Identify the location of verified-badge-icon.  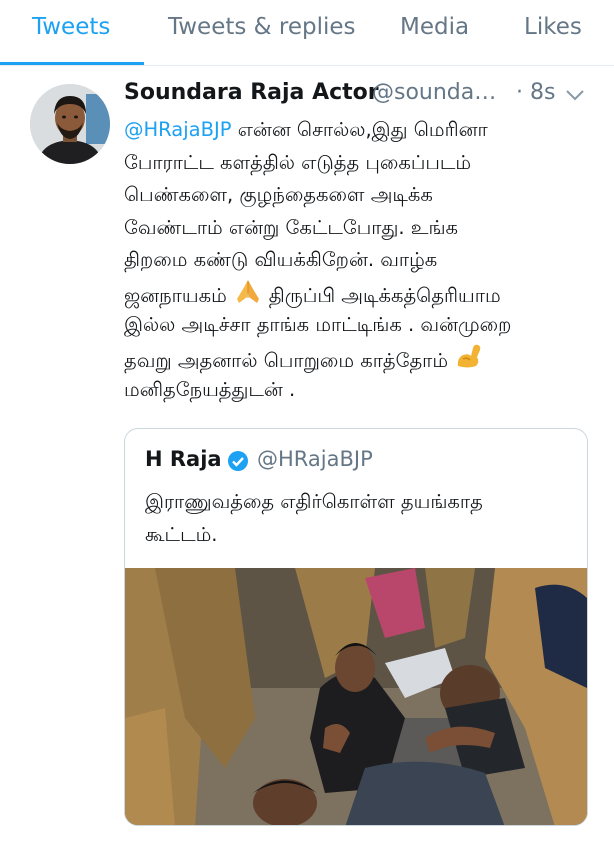
(238, 461).